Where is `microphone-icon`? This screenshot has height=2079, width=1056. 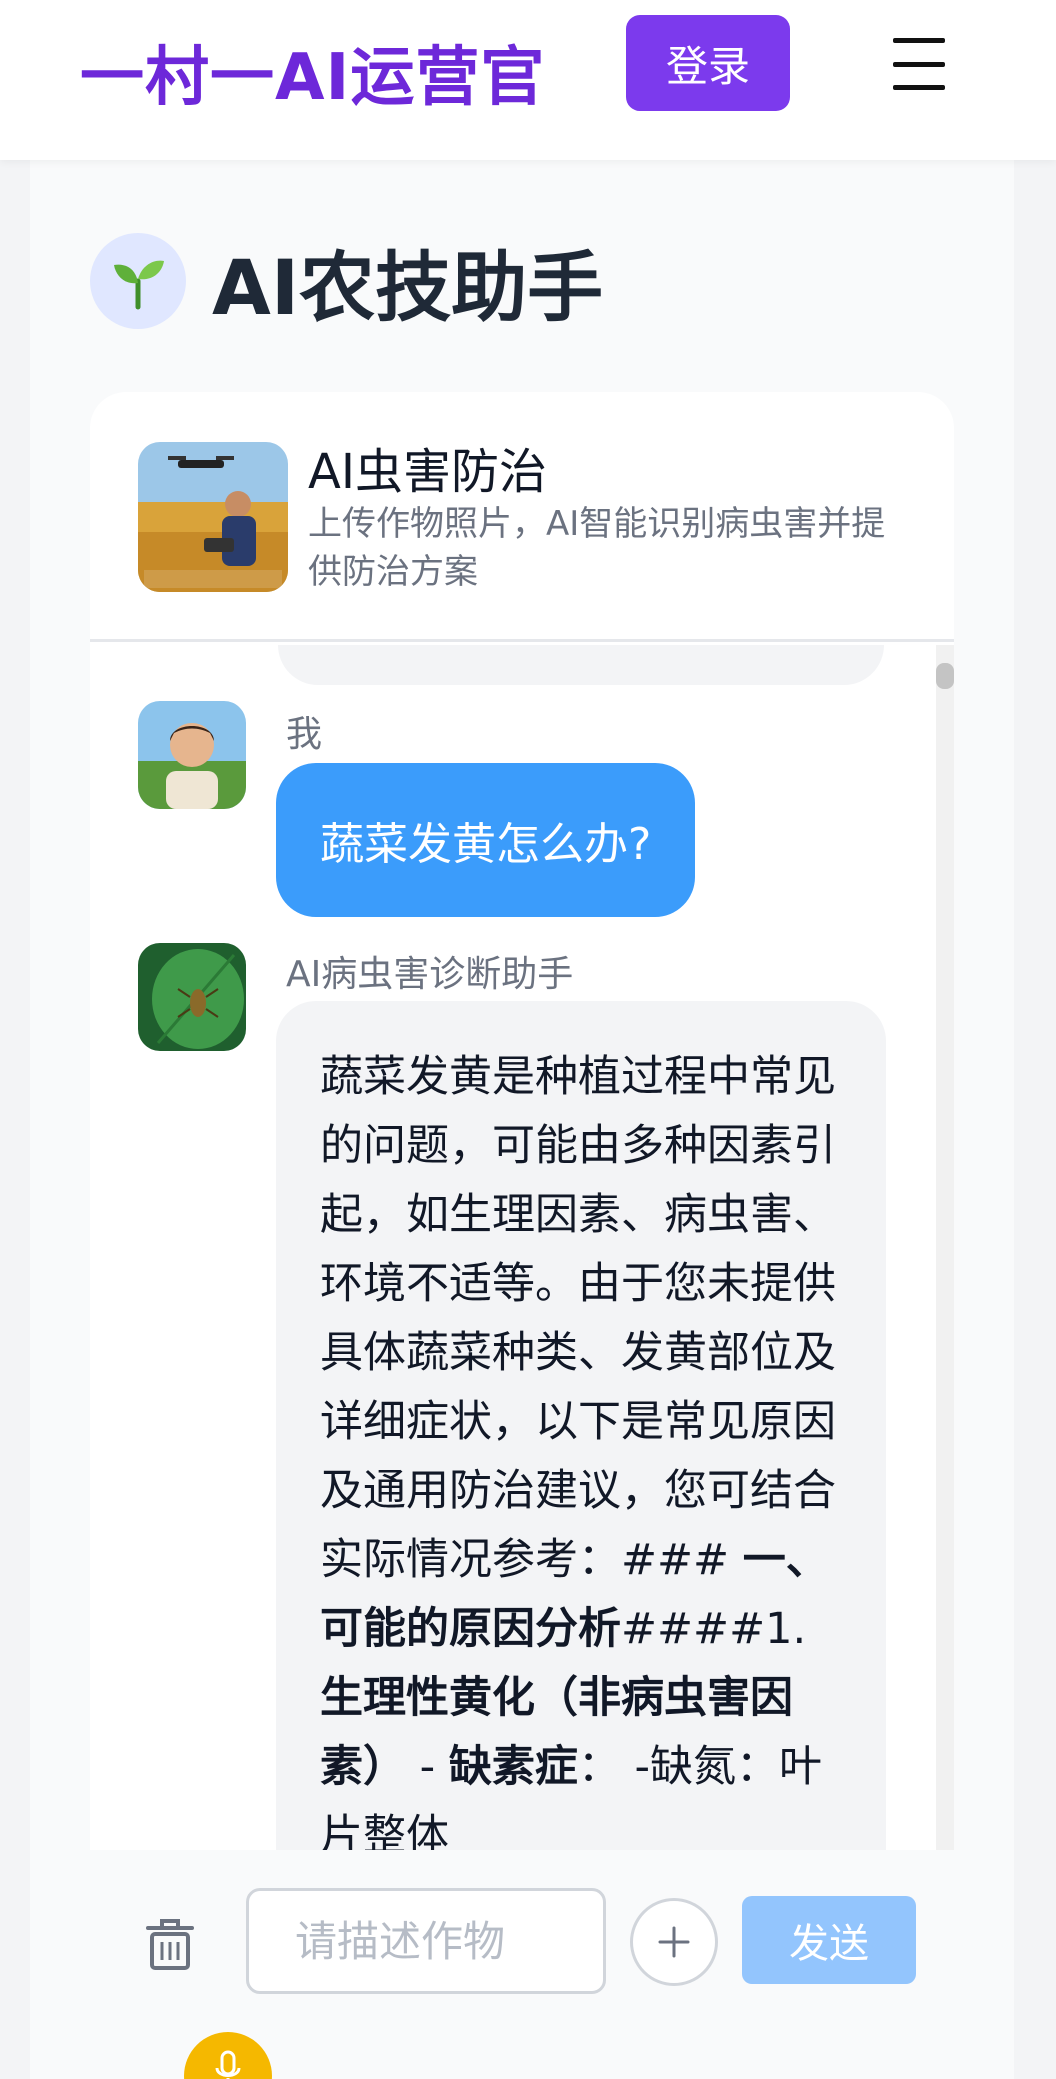
microphone-icon is located at coordinates (228, 2055).